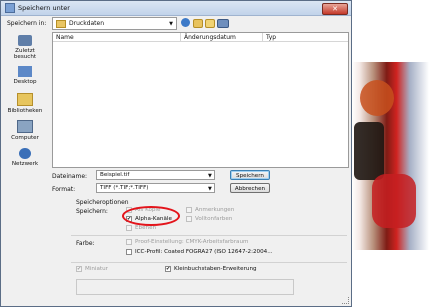 The width and height of the screenshot is (429, 307). What do you see at coordinates (335, 9) in the screenshot?
I see `close-button: ✕` at bounding box center [335, 9].